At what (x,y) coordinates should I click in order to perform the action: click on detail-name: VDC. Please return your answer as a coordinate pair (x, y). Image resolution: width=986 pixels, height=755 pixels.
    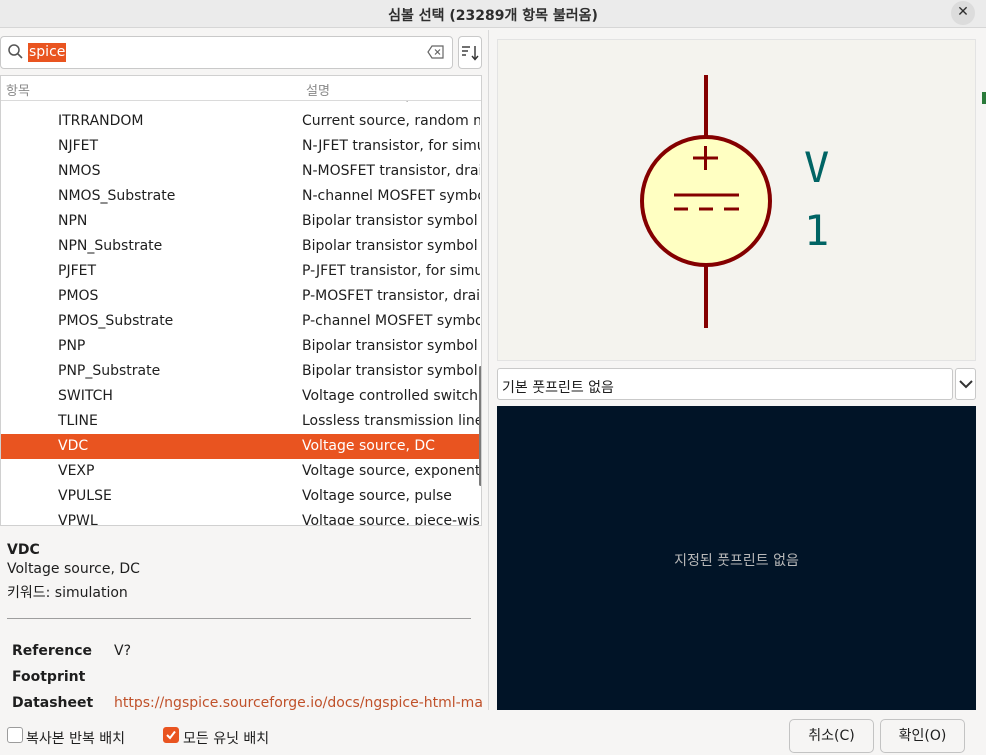
    Looking at the image, I should click on (23, 550).